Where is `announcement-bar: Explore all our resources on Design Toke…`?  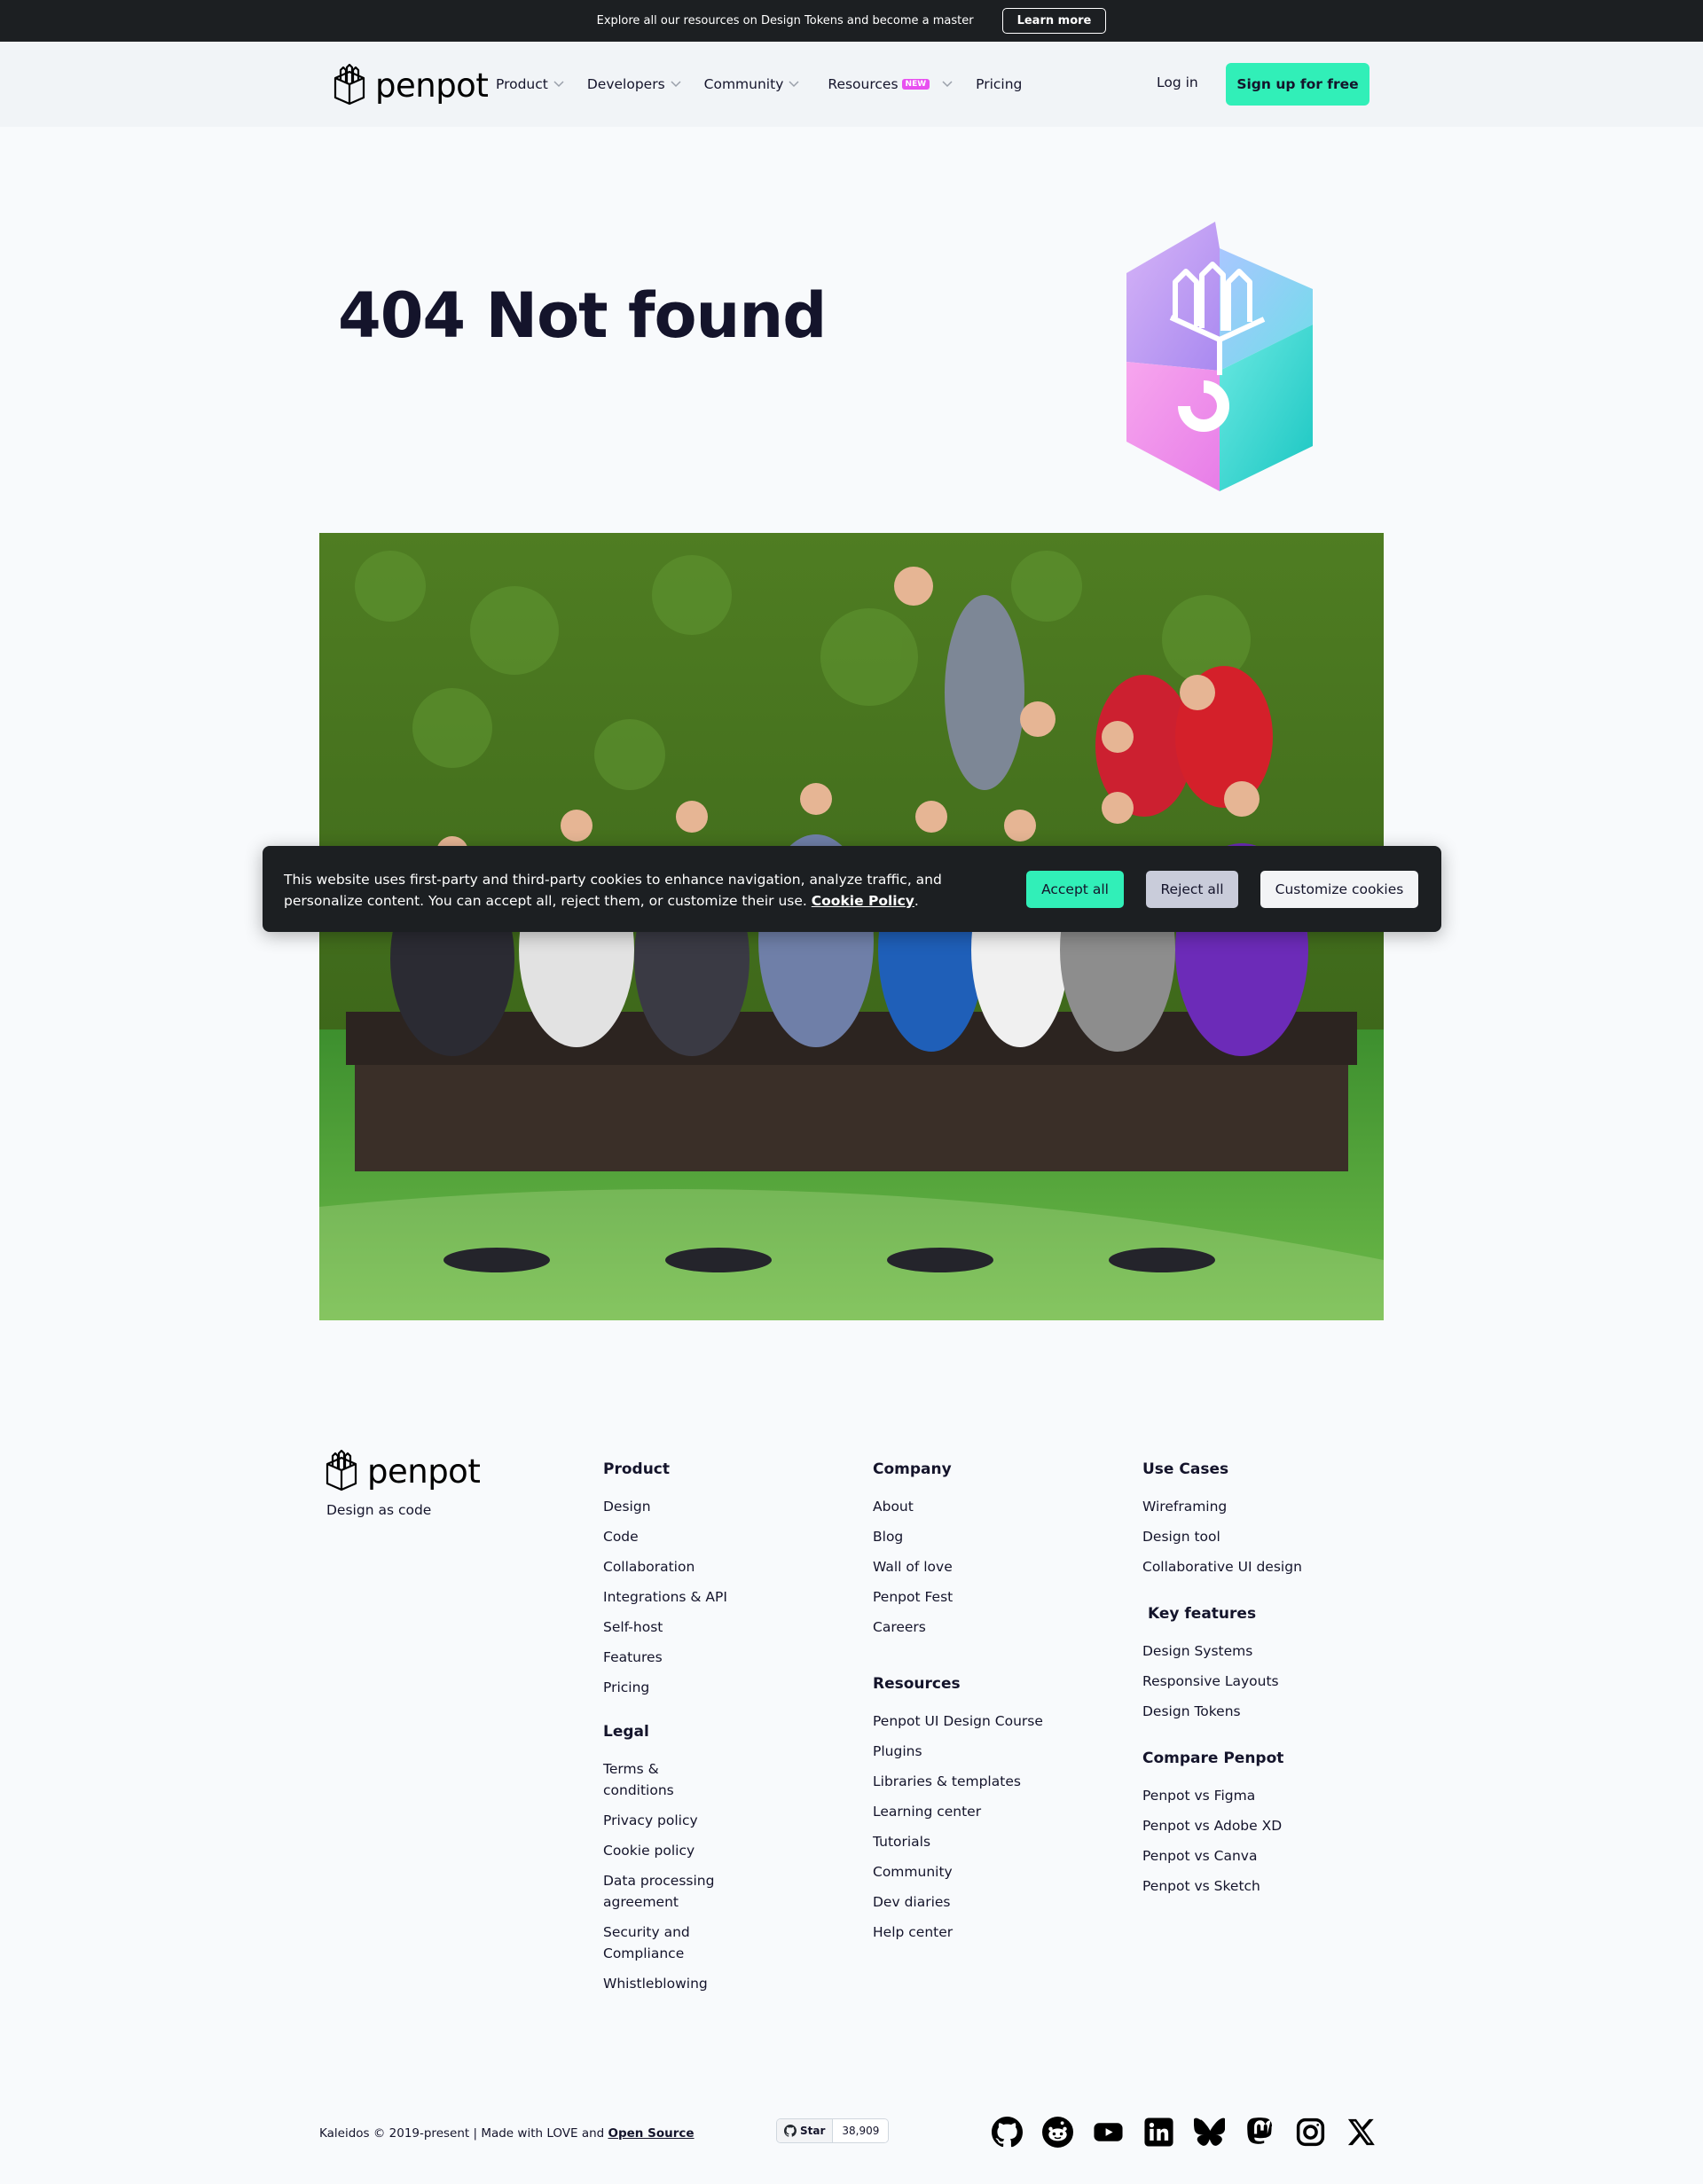
announcement-bar: Explore all our resources on Design Toke… is located at coordinates (851, 21).